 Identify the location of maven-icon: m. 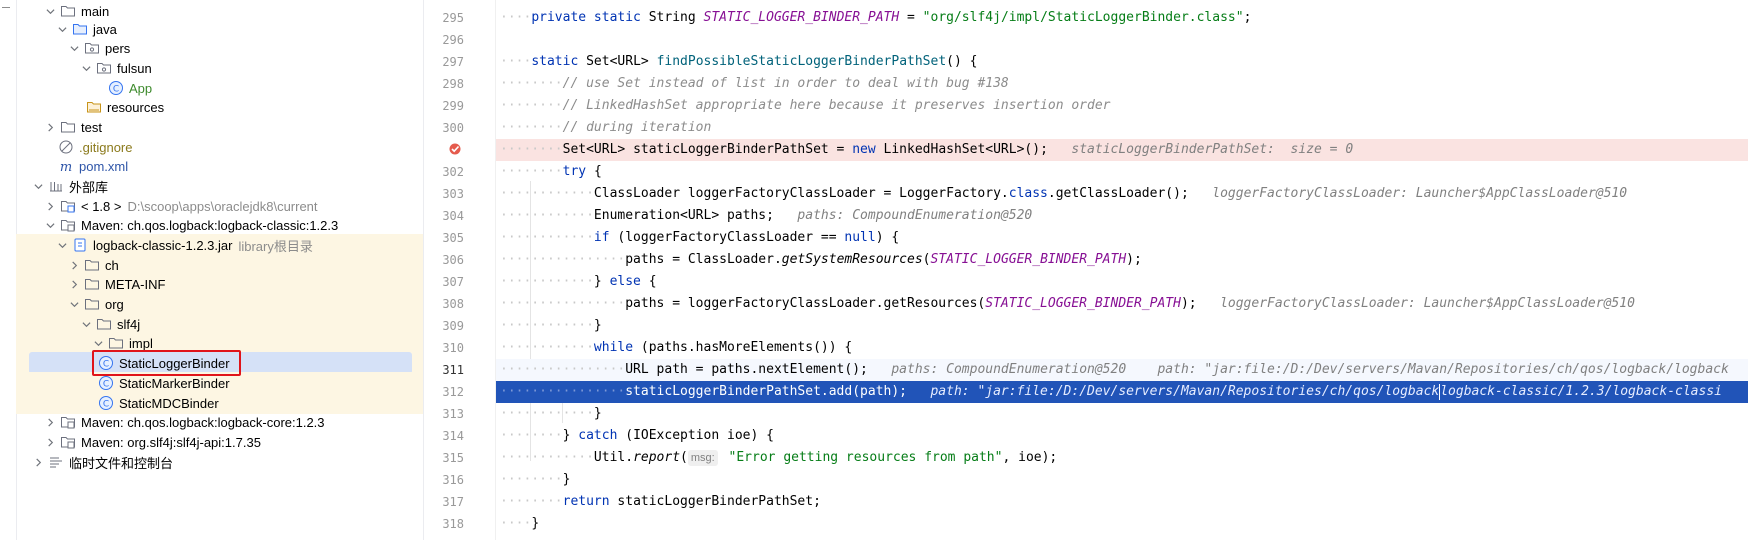
(66, 166).